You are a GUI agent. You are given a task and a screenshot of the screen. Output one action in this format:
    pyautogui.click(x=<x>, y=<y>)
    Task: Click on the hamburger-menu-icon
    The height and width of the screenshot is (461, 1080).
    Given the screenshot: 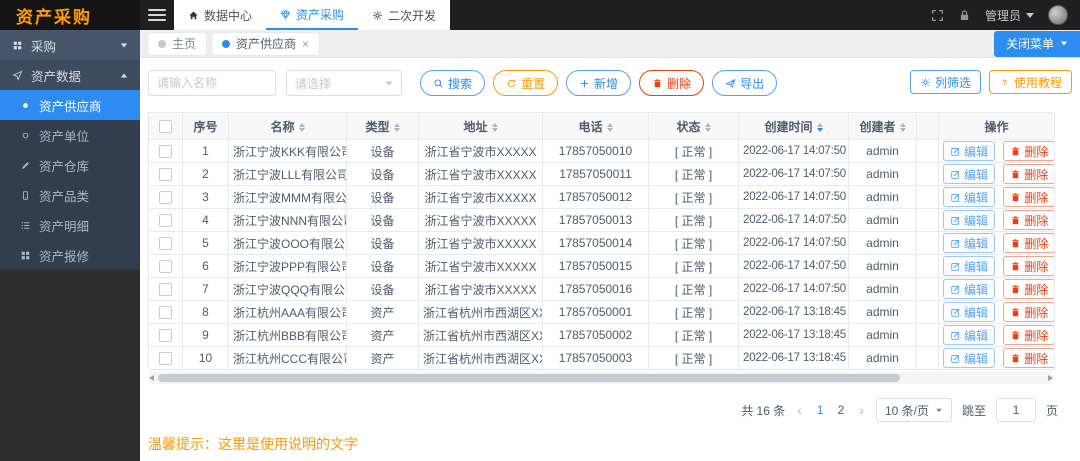 What is the action you would take?
    pyautogui.click(x=157, y=15)
    